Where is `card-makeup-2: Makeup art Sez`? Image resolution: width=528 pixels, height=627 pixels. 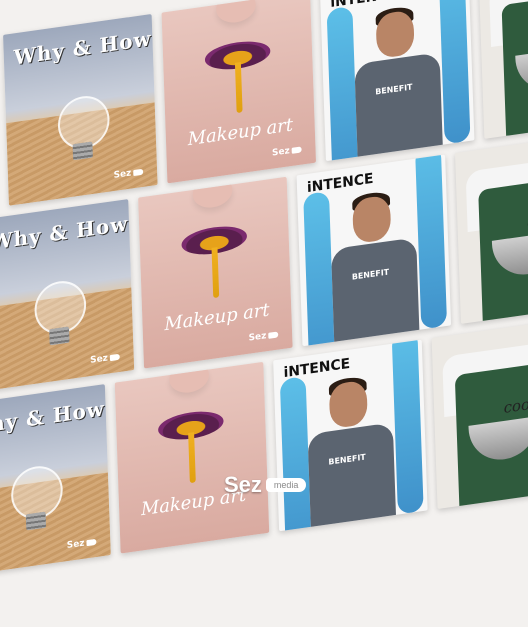 card-makeup-2: Makeup art Sez is located at coordinates (215, 272).